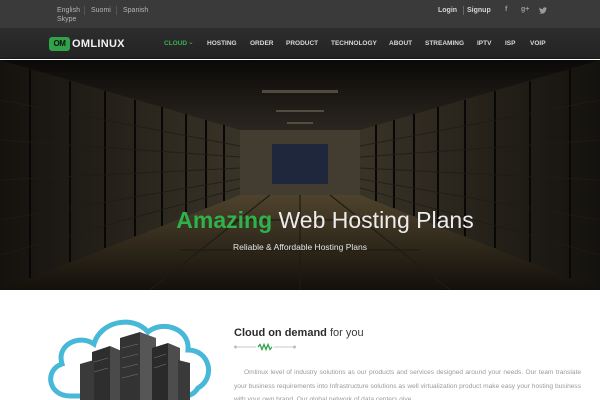 The image size is (600, 400). What do you see at coordinates (300, 247) in the screenshot?
I see `hero-subtitle: Reliable & Affordable Hosting Plans` at bounding box center [300, 247].